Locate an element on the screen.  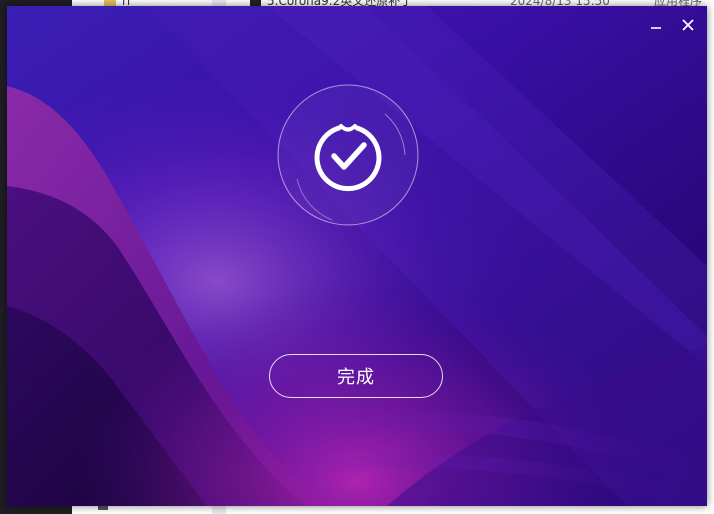
close-button is located at coordinates (688, 25).